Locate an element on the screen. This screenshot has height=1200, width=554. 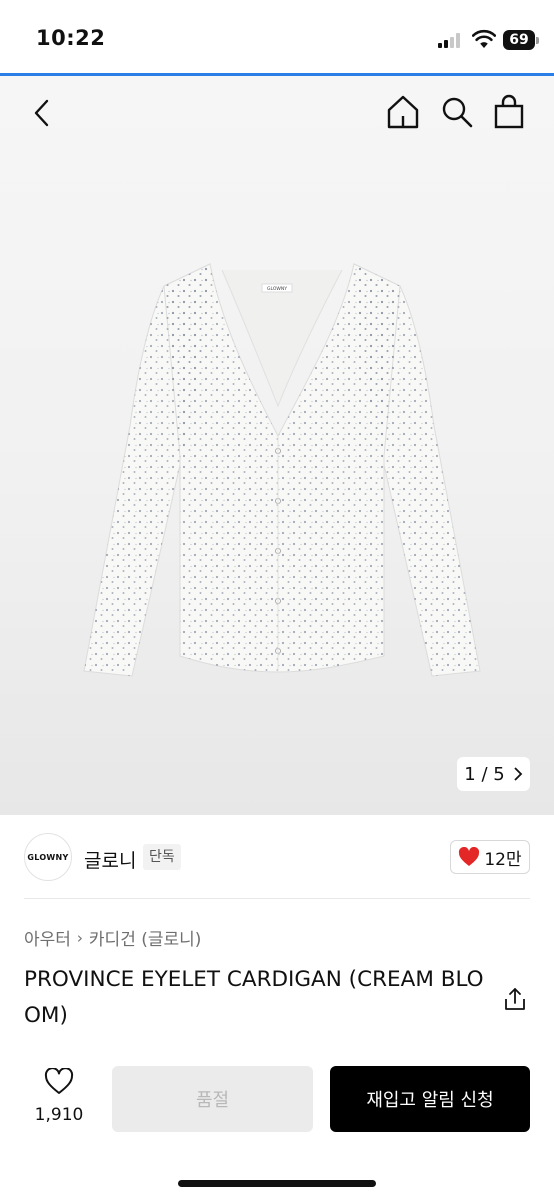
product-like-count: 1,910 is located at coordinates (59, 1115).